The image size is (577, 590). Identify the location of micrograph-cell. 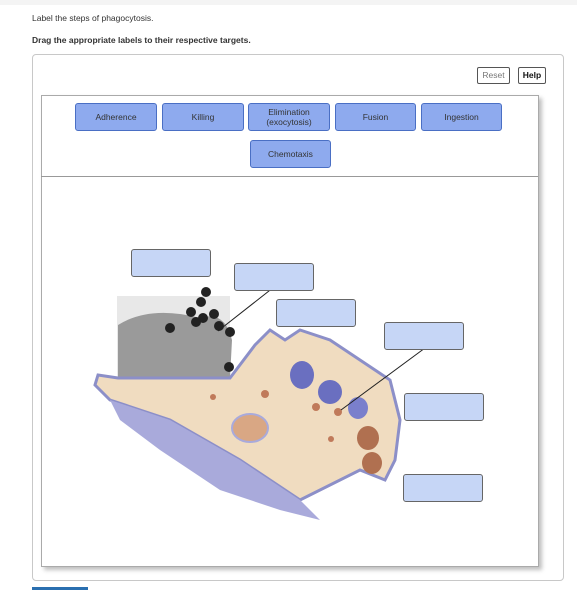
(175, 345).